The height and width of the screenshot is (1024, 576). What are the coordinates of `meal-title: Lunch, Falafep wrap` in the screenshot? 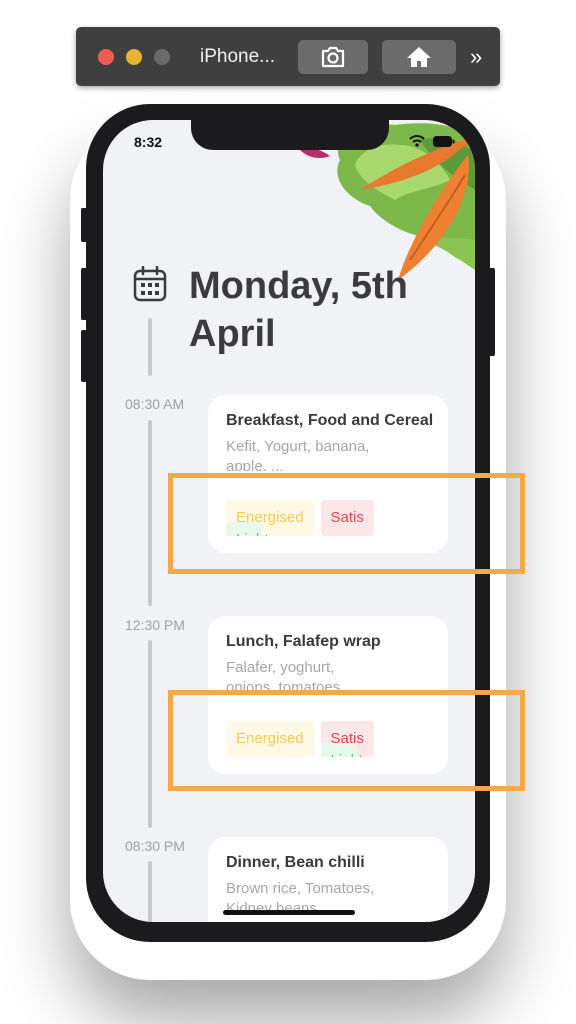 It's located at (303, 641).